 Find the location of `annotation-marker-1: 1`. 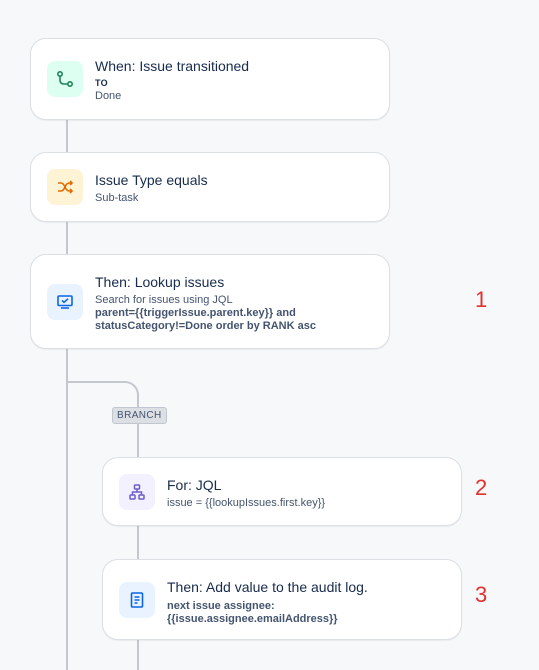

annotation-marker-1: 1 is located at coordinates (481, 299).